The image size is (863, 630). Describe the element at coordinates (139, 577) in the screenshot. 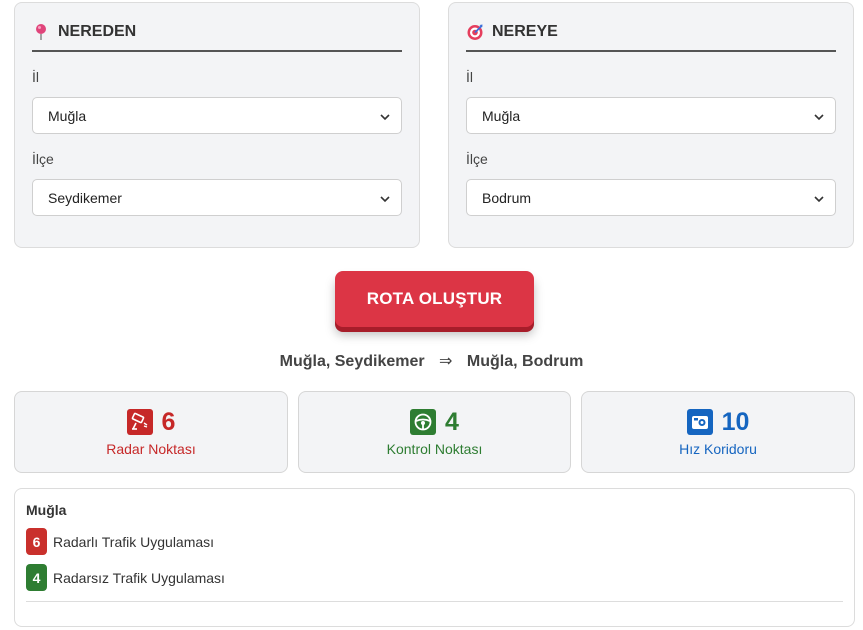

I see `list-item-label: Radarsız Trafik Uygulaması` at that location.